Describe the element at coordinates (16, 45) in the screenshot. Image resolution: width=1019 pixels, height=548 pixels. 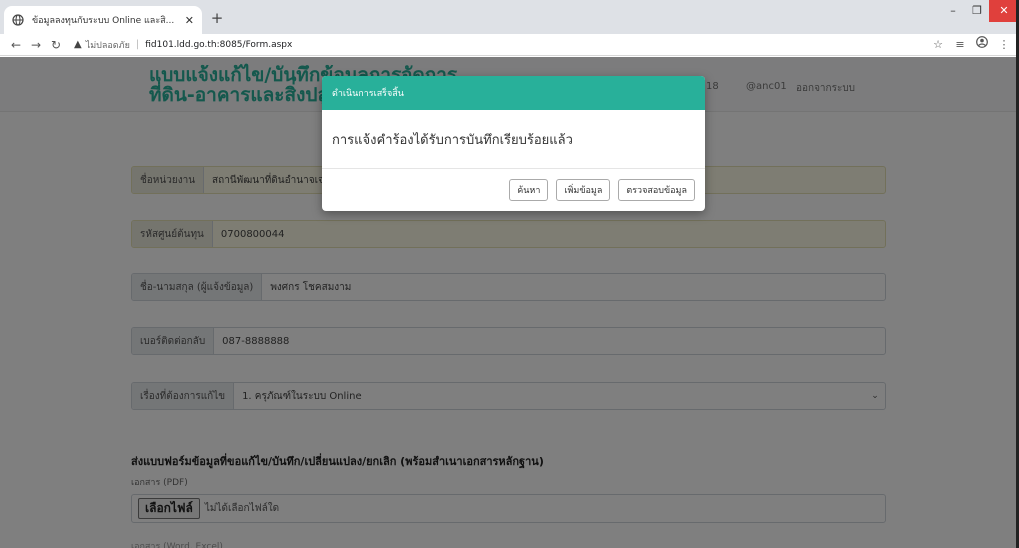
I see `back-arrow-icon: ←` at that location.